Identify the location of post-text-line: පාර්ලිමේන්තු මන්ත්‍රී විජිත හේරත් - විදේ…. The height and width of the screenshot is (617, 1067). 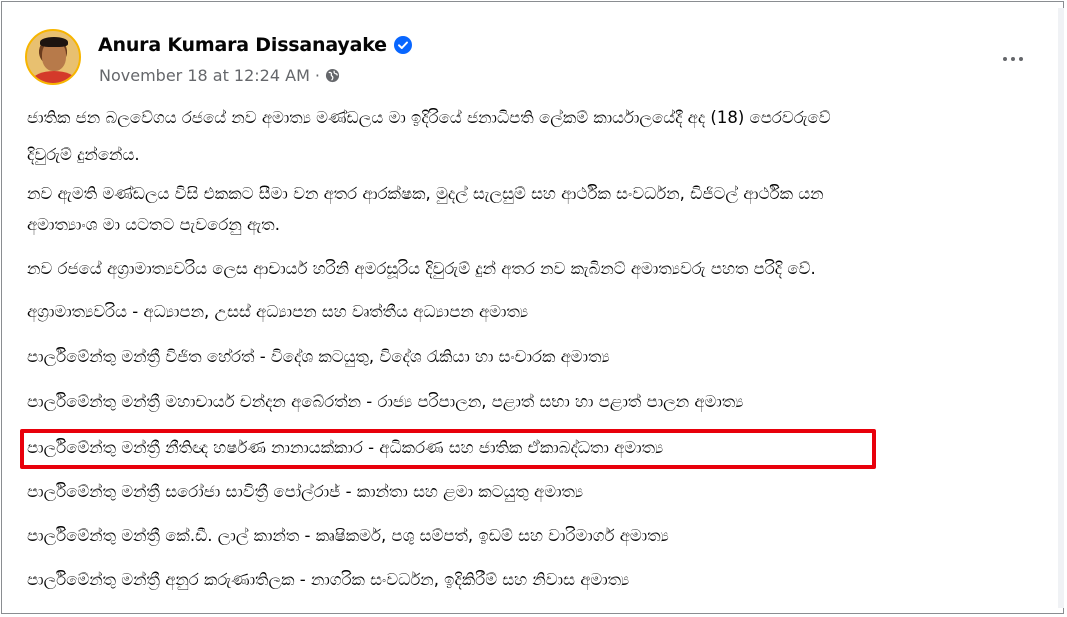
(318, 356).